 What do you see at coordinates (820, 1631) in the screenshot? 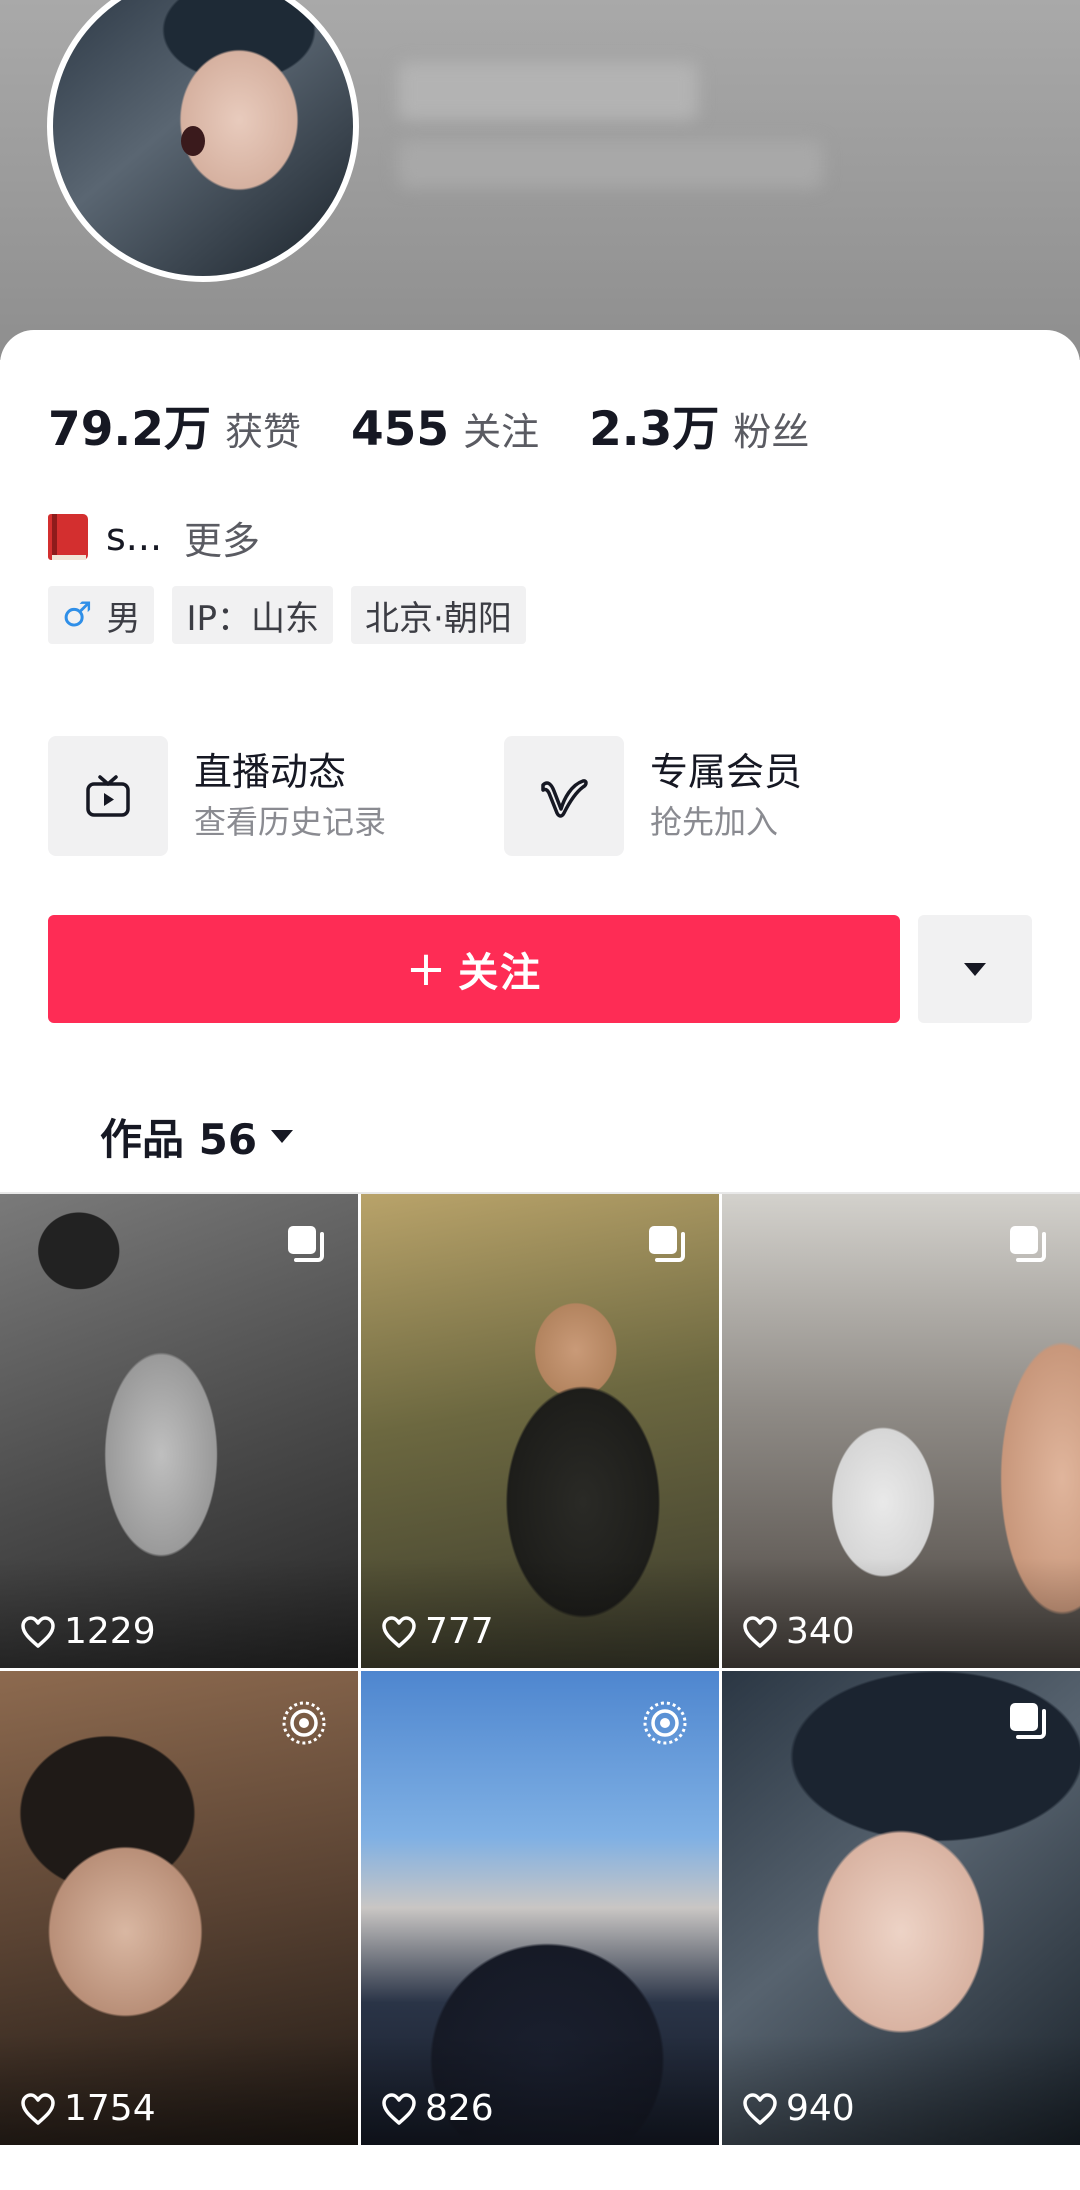
I see `like-count-value: 340` at bounding box center [820, 1631].